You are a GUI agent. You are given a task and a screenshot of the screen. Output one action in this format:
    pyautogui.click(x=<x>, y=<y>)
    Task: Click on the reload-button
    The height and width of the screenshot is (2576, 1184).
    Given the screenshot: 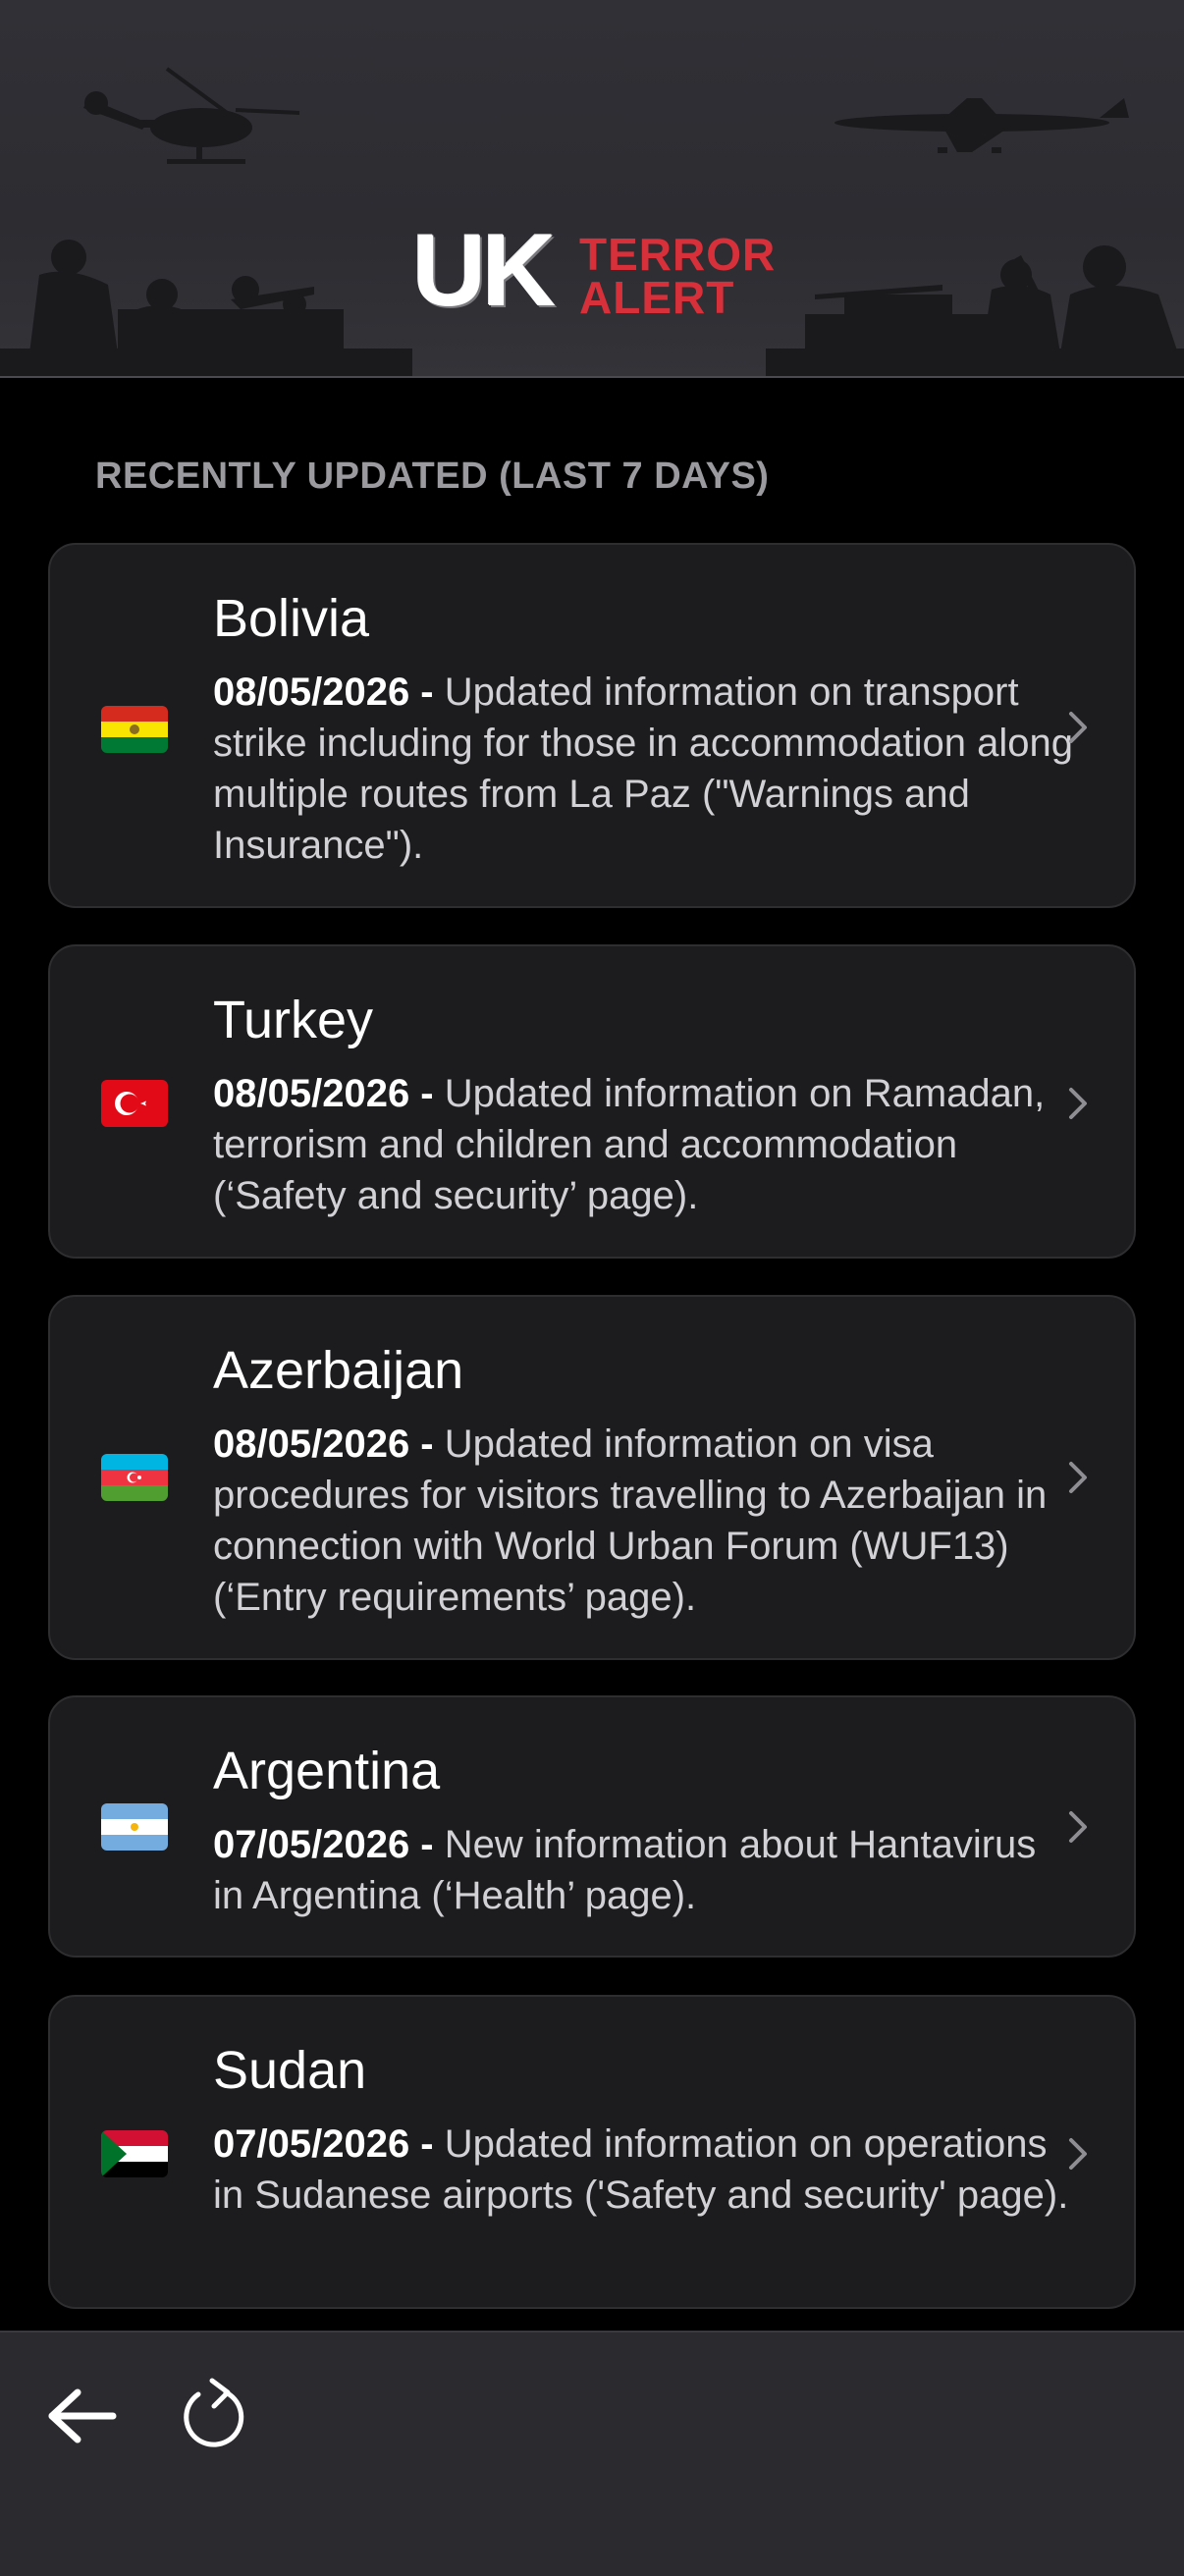 What is the action you would take?
    pyautogui.click(x=213, y=2416)
    